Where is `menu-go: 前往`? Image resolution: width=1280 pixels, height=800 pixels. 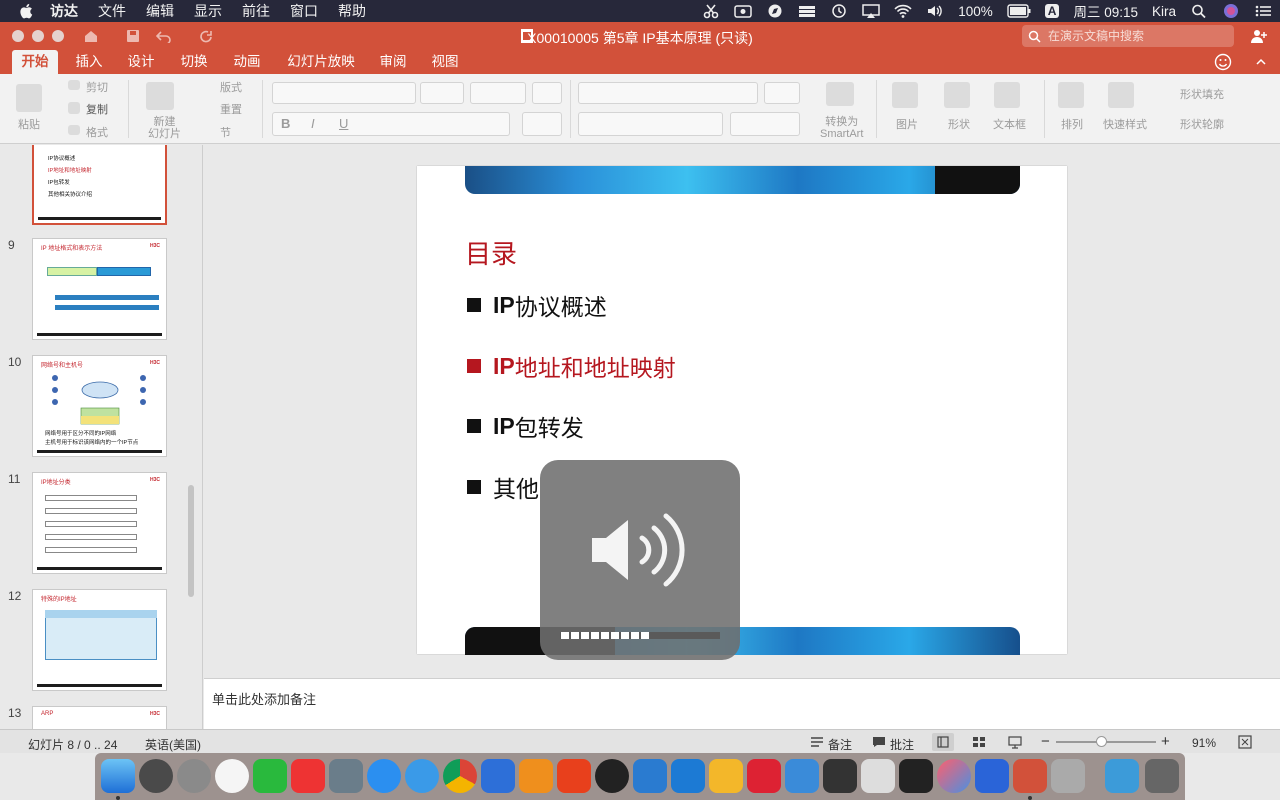
menu-go: 前往 is located at coordinates (256, 11).